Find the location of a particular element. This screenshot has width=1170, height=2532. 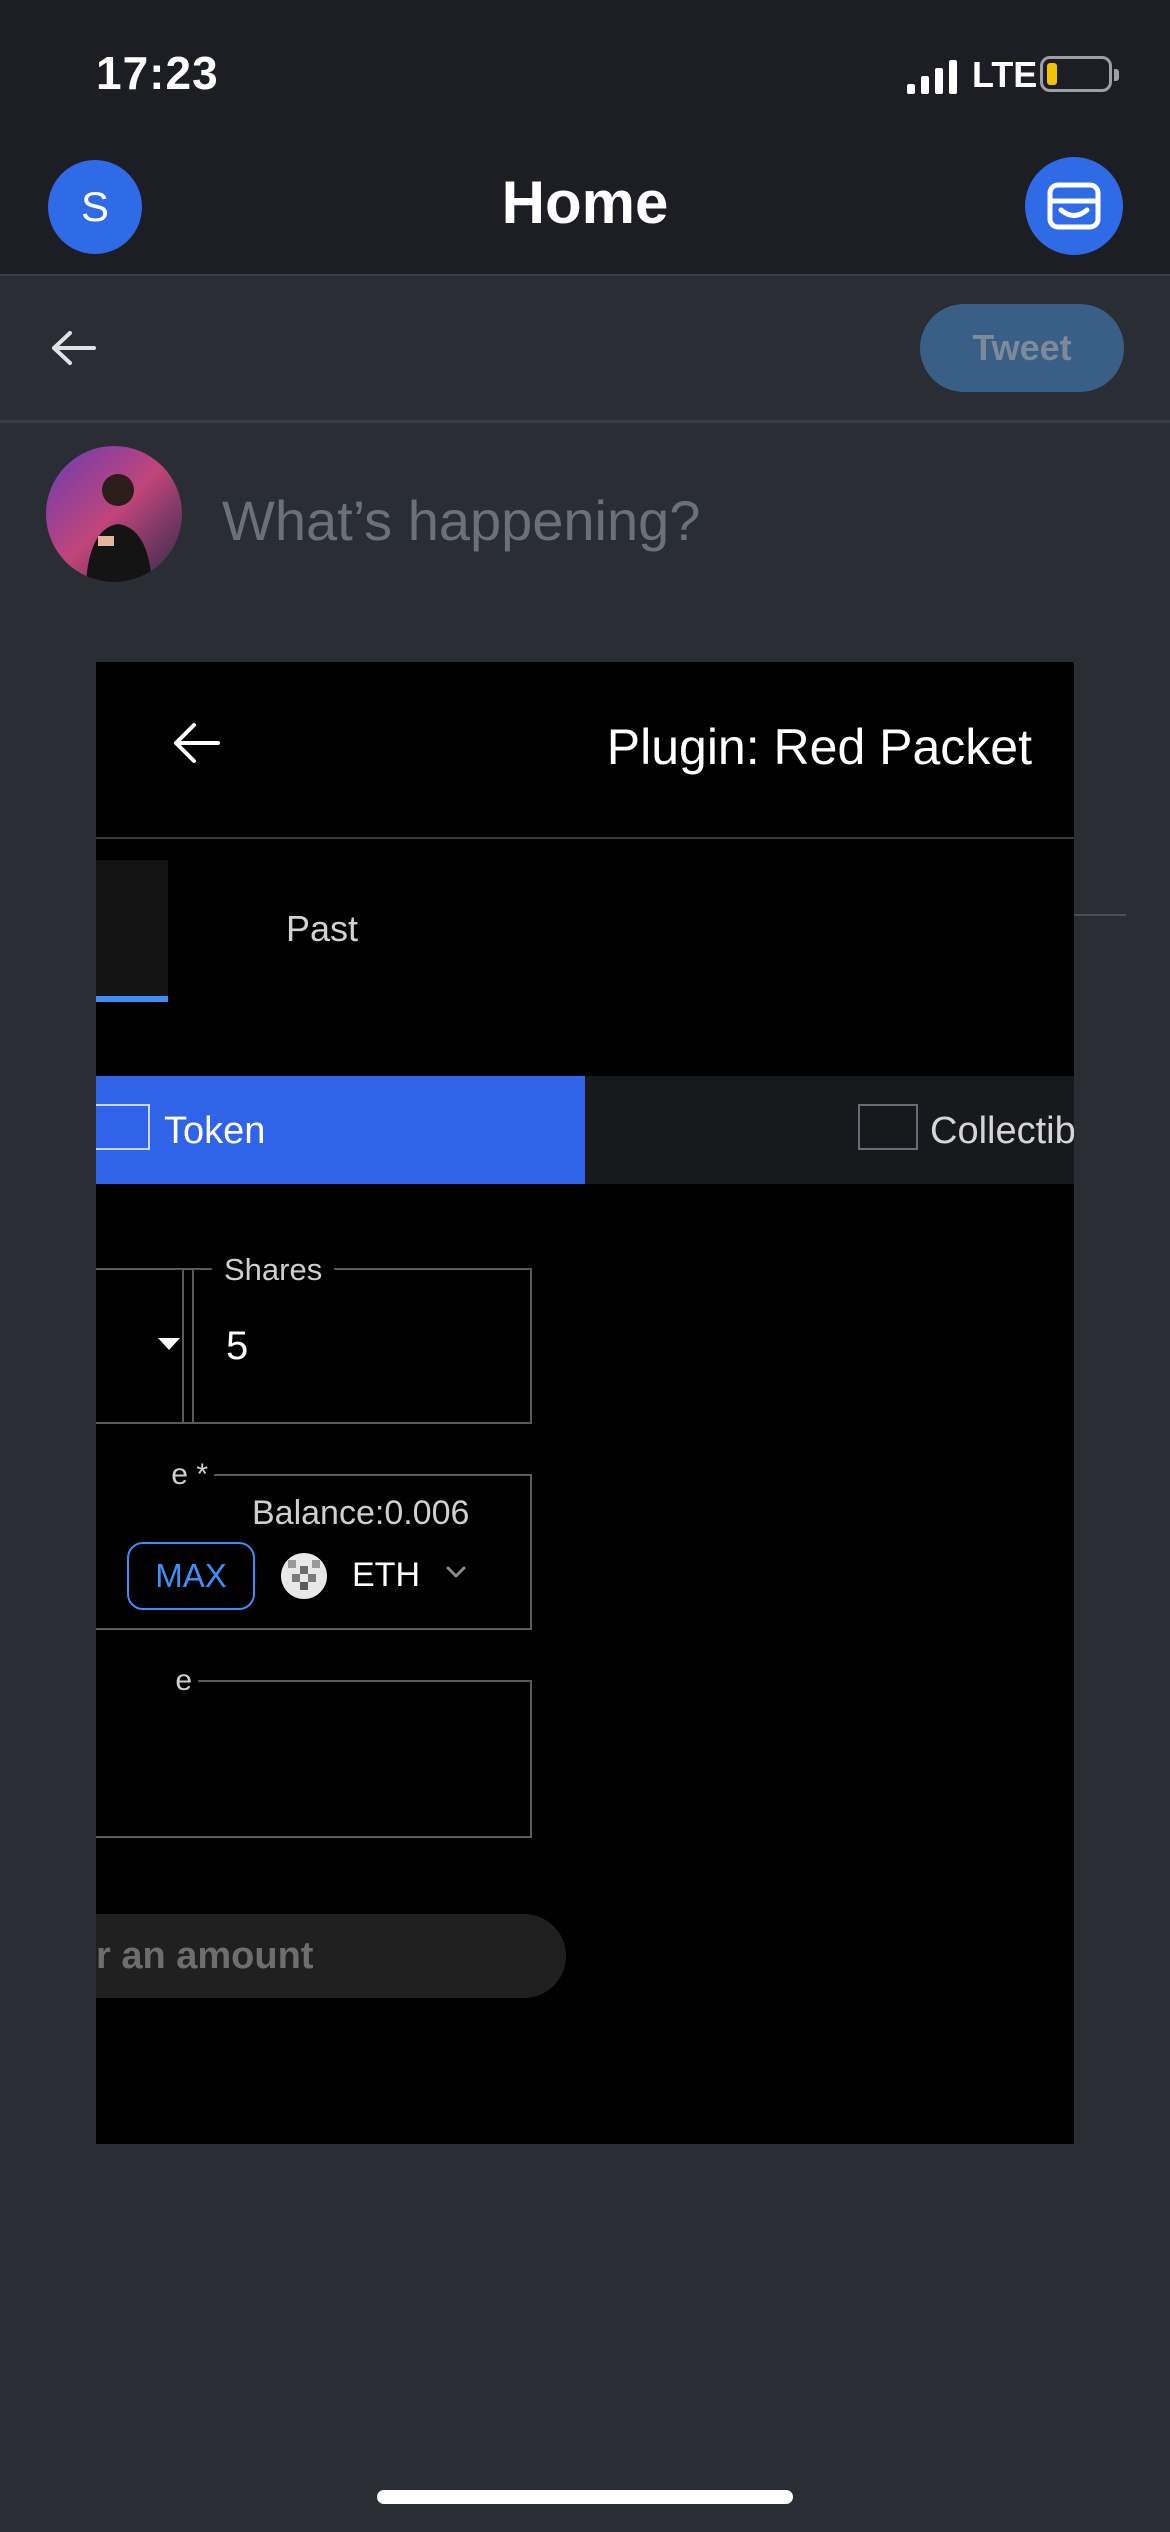

shares-label: Shares is located at coordinates (273, 1270).